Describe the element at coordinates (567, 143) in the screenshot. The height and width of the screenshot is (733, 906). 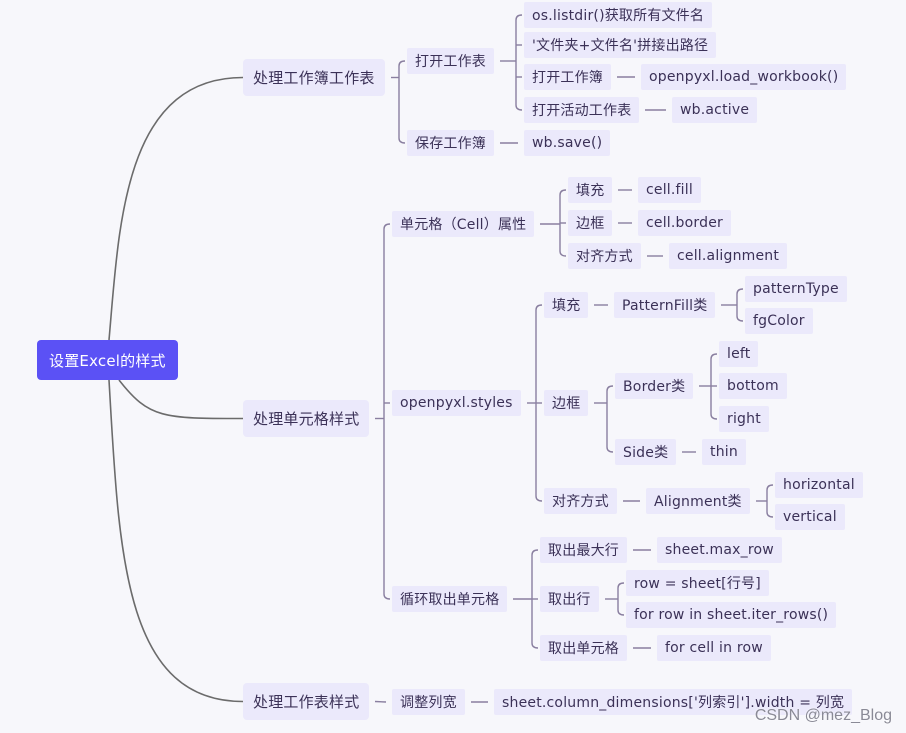
I see `node-wb-save-code: wb.save()` at that location.